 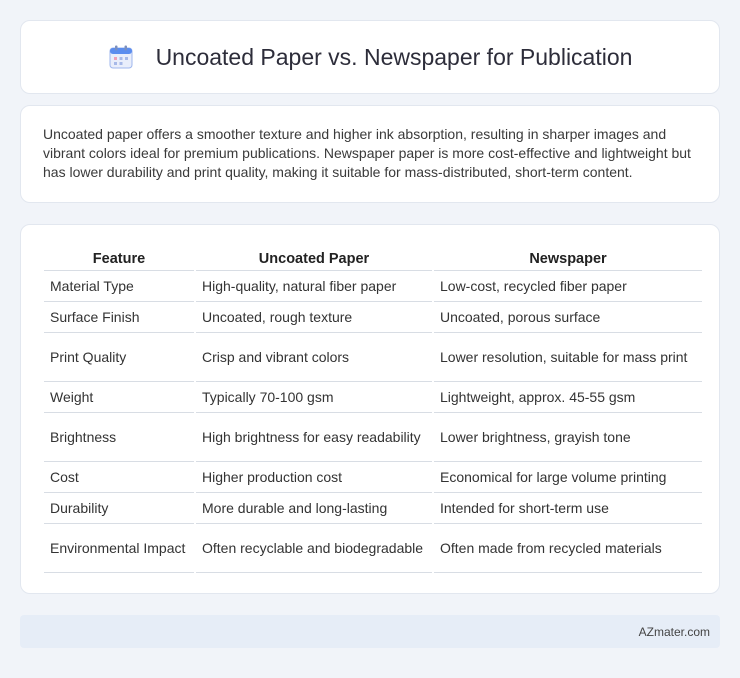 What do you see at coordinates (314, 477) in the screenshot?
I see `uncoated-cell: Higher production cost` at bounding box center [314, 477].